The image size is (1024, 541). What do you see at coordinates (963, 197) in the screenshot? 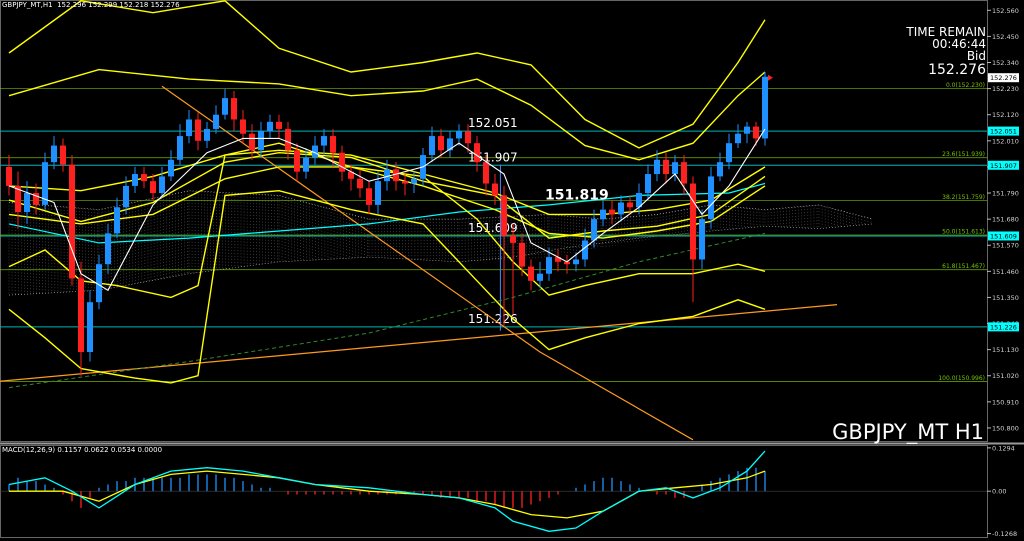
I see `fib-level-label: 38.2(151.759)` at bounding box center [963, 197].